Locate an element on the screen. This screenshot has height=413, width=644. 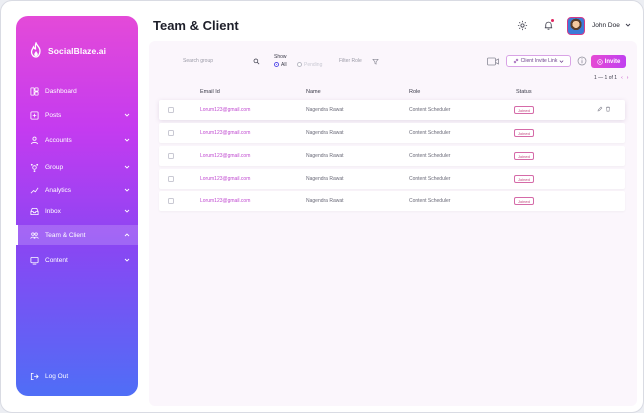
show-all-radio is located at coordinates (276, 64).